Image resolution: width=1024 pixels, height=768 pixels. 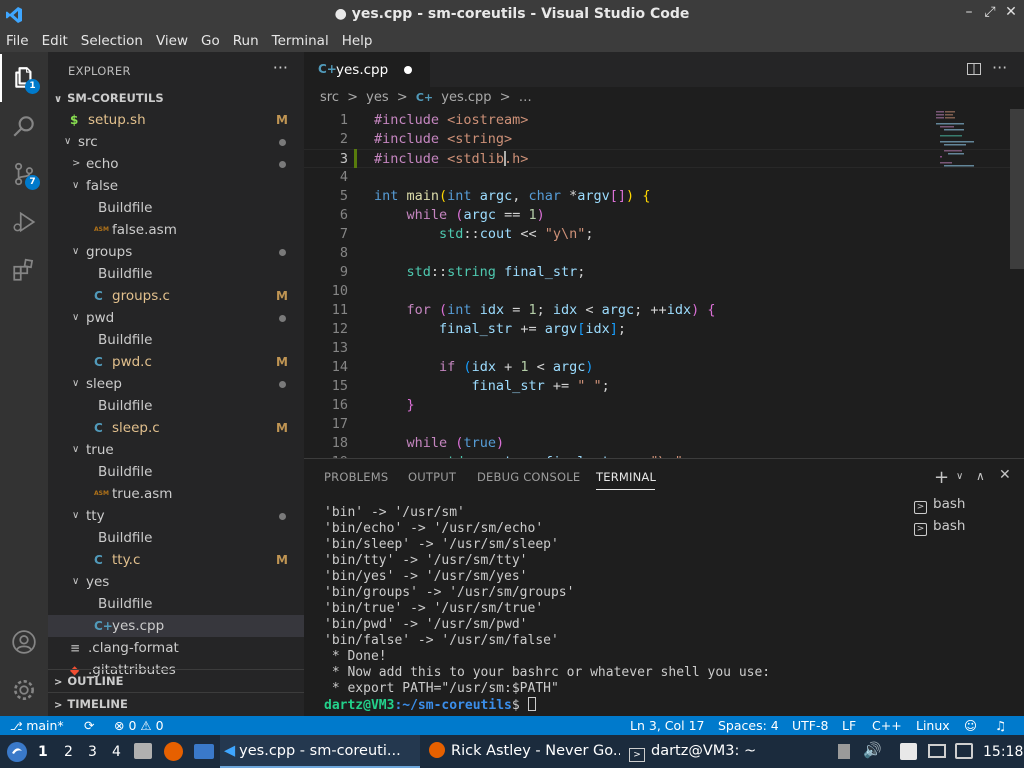 What do you see at coordinates (24, 690) in the screenshot?
I see `settings-gear-icon` at bounding box center [24, 690].